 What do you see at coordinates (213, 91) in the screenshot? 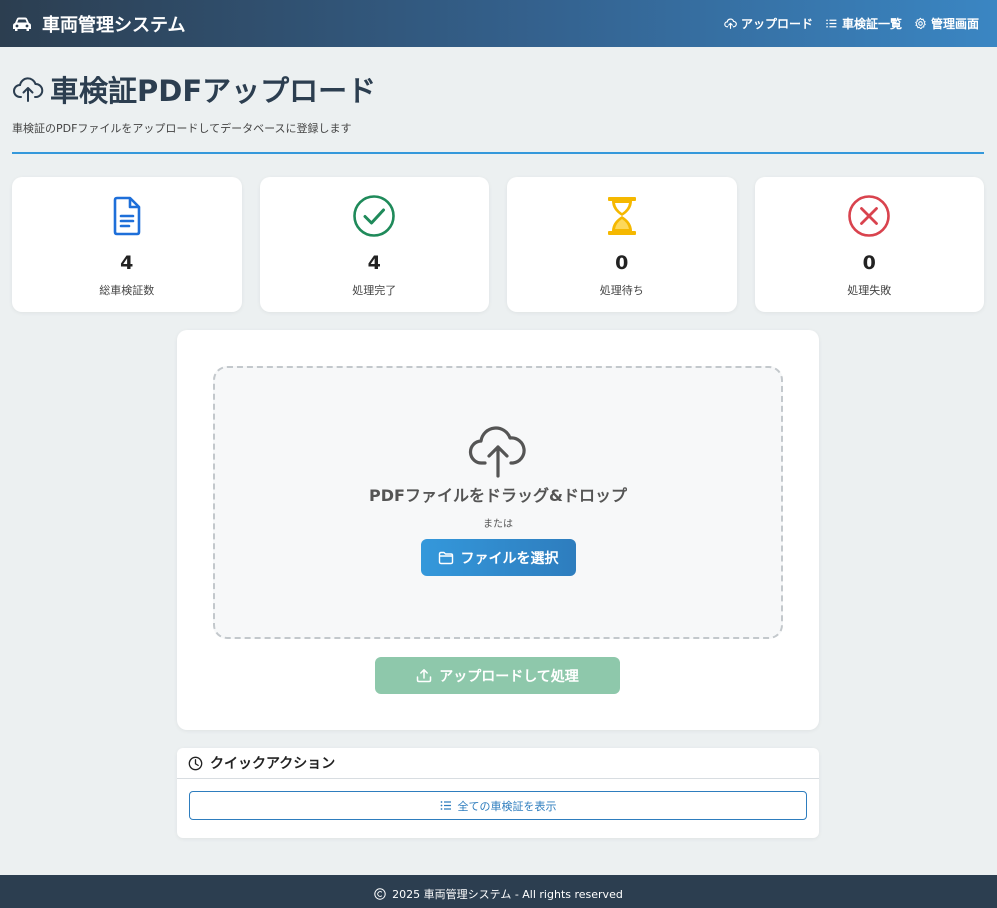
I see `page-title-text: 車検証PDFアップロード` at bounding box center [213, 91].